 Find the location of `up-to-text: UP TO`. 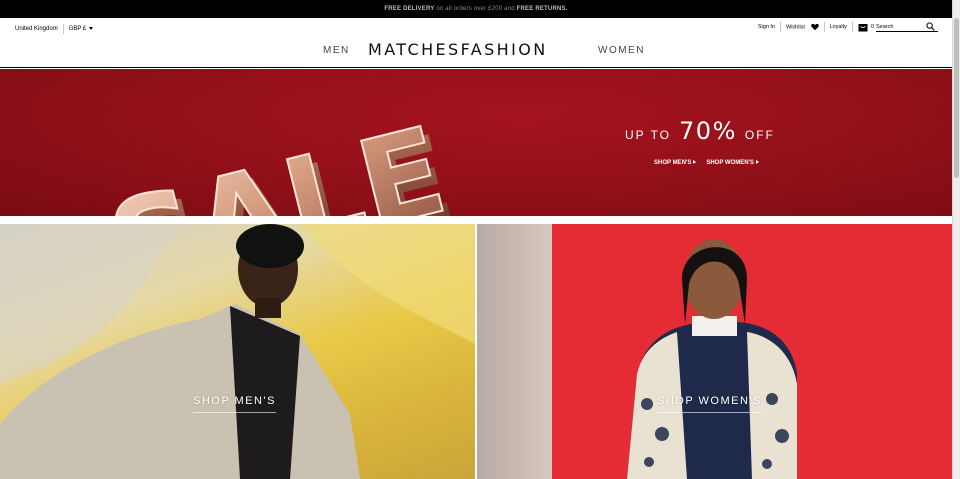

up-to-text: UP TO is located at coordinates (648, 135).